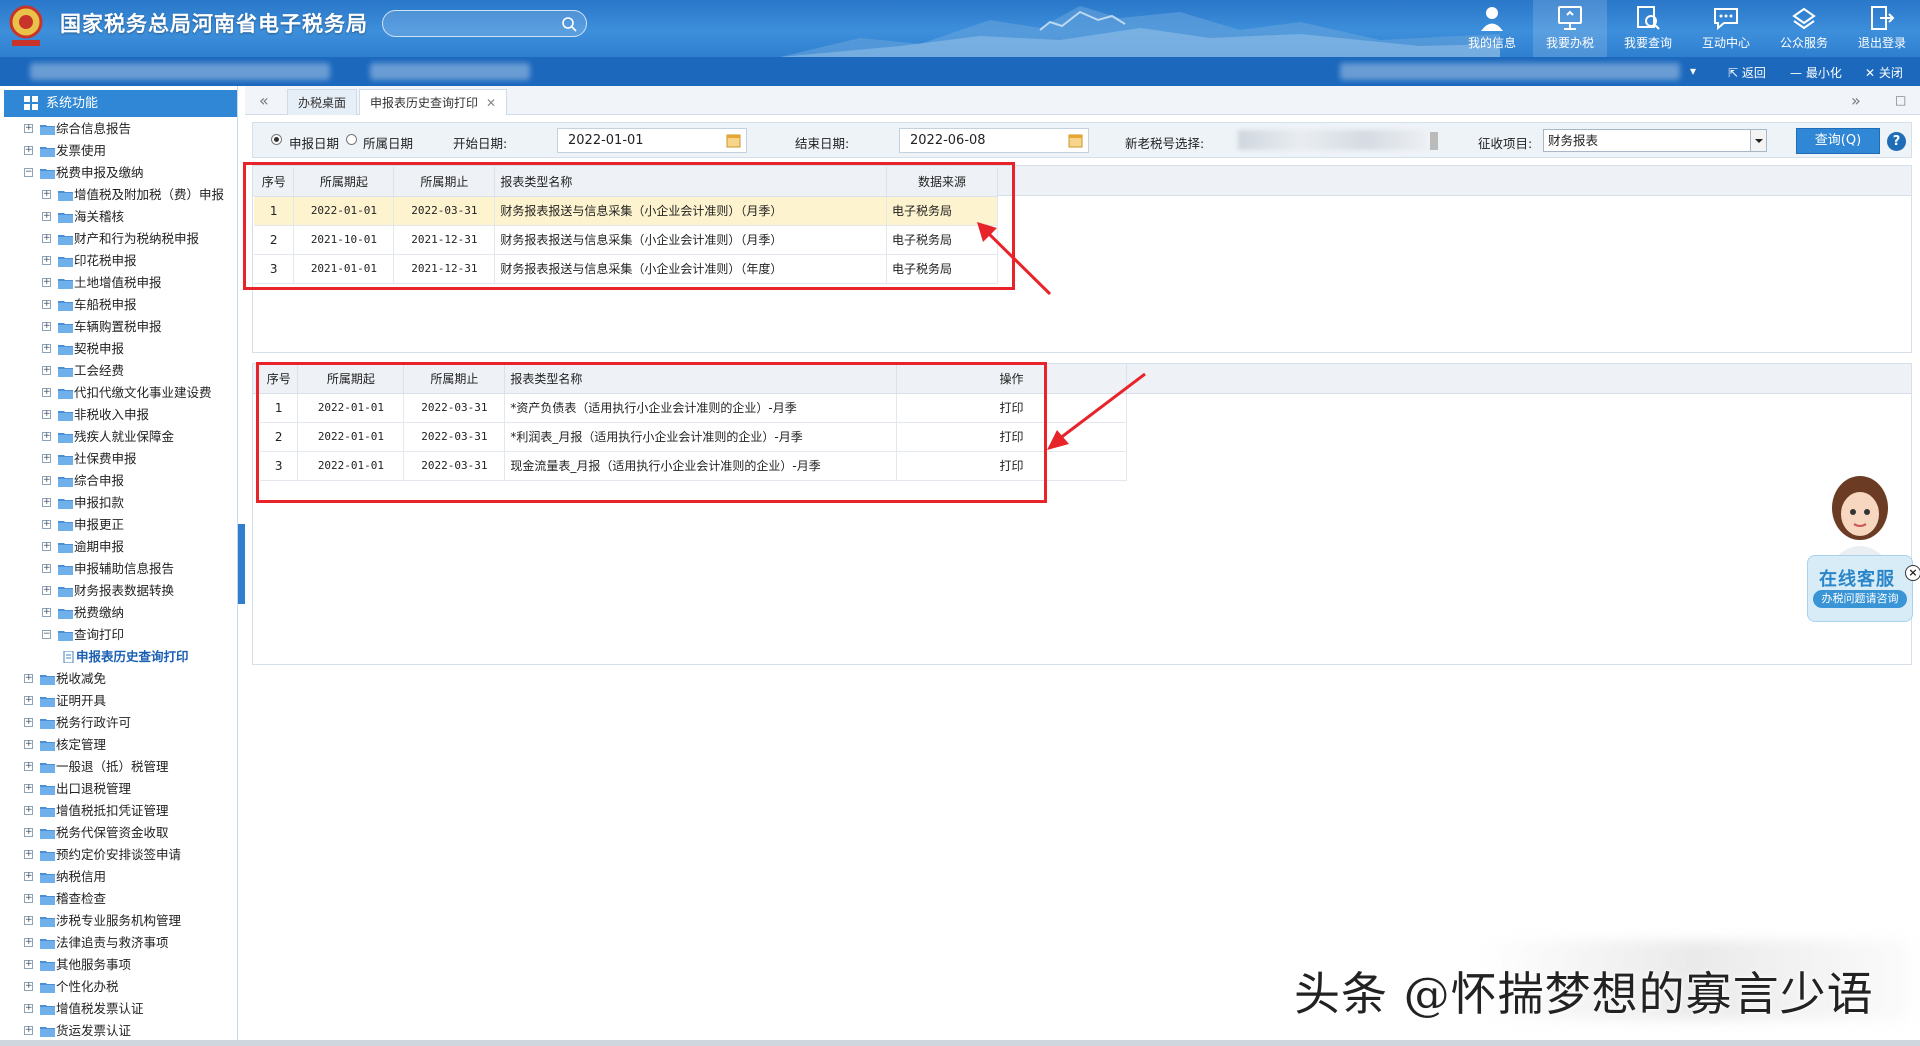  I want to click on search-icon, so click(569, 24).